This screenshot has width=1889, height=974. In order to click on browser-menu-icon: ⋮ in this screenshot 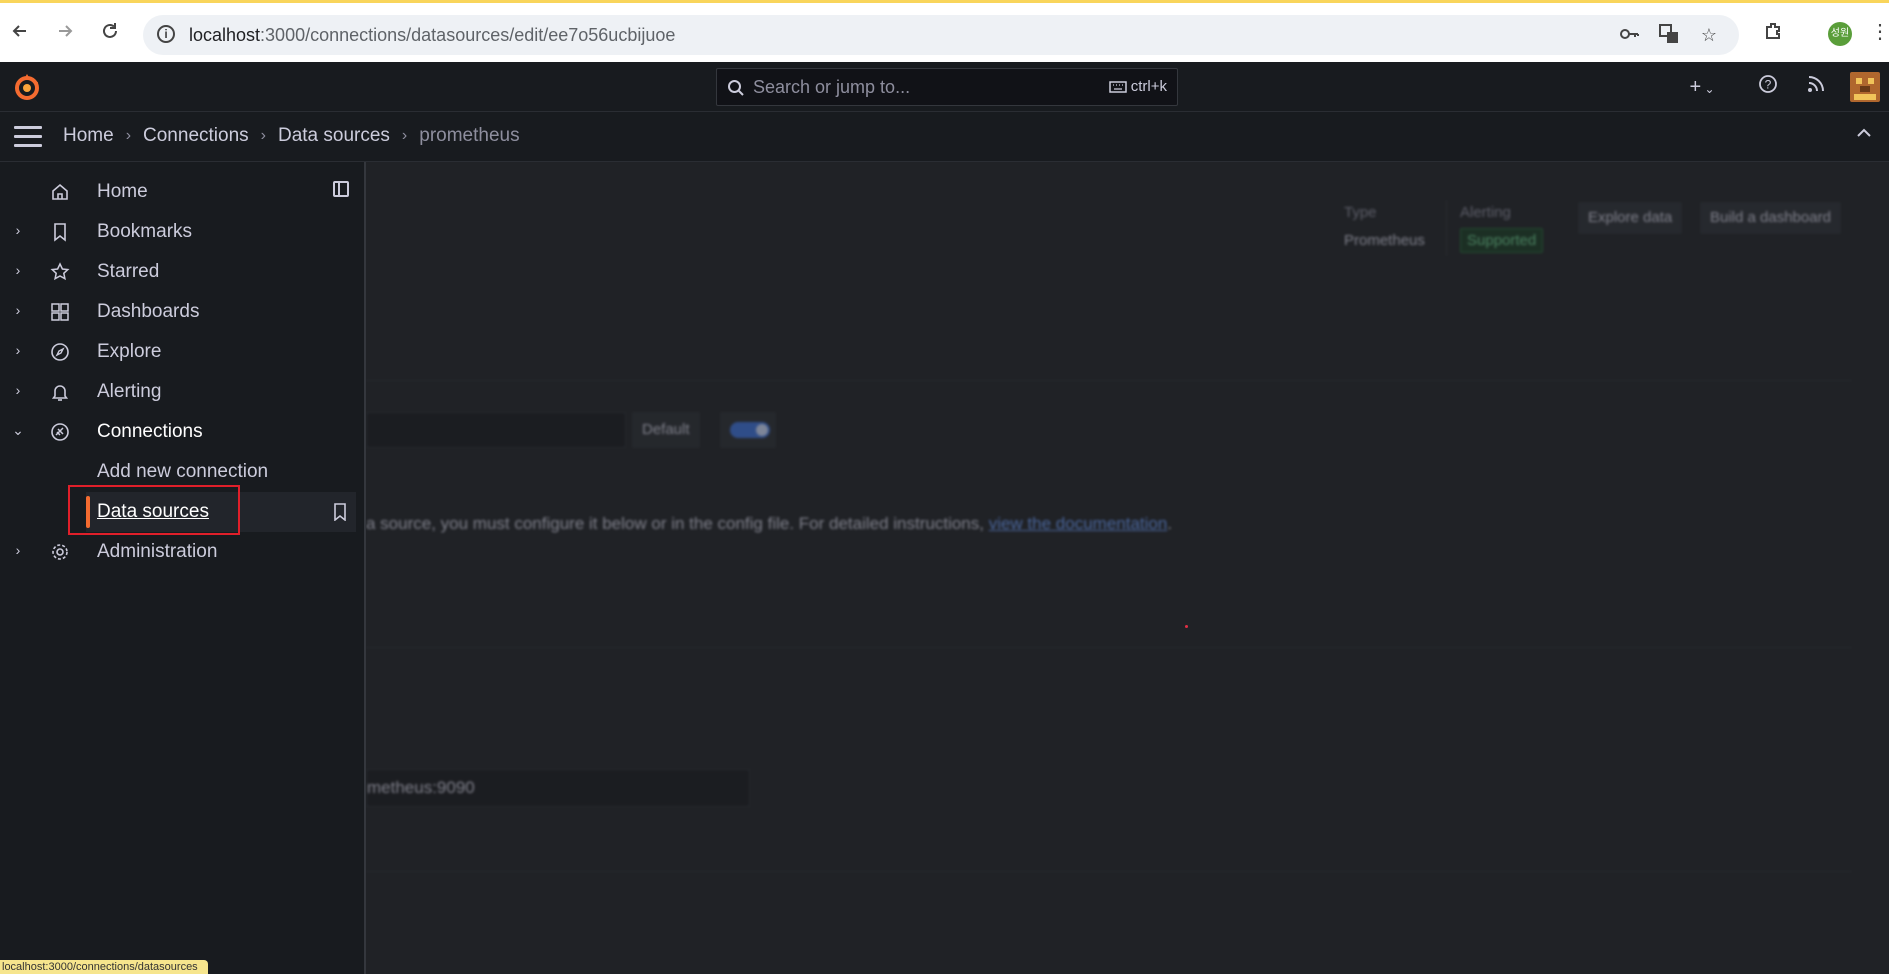, I will do `click(1877, 31)`.